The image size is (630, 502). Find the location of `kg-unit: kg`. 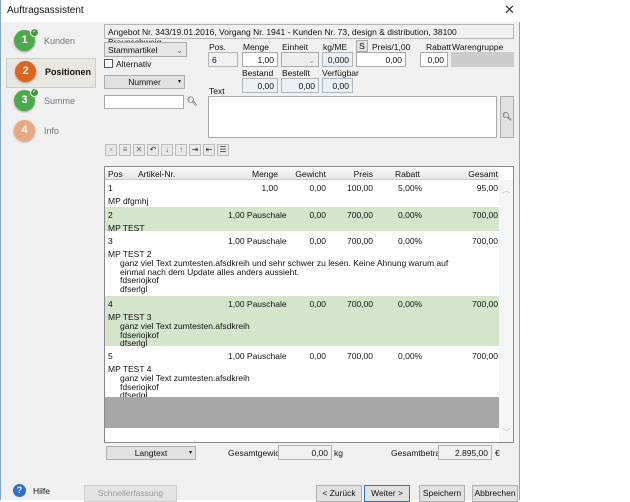

kg-unit: kg is located at coordinates (338, 453).